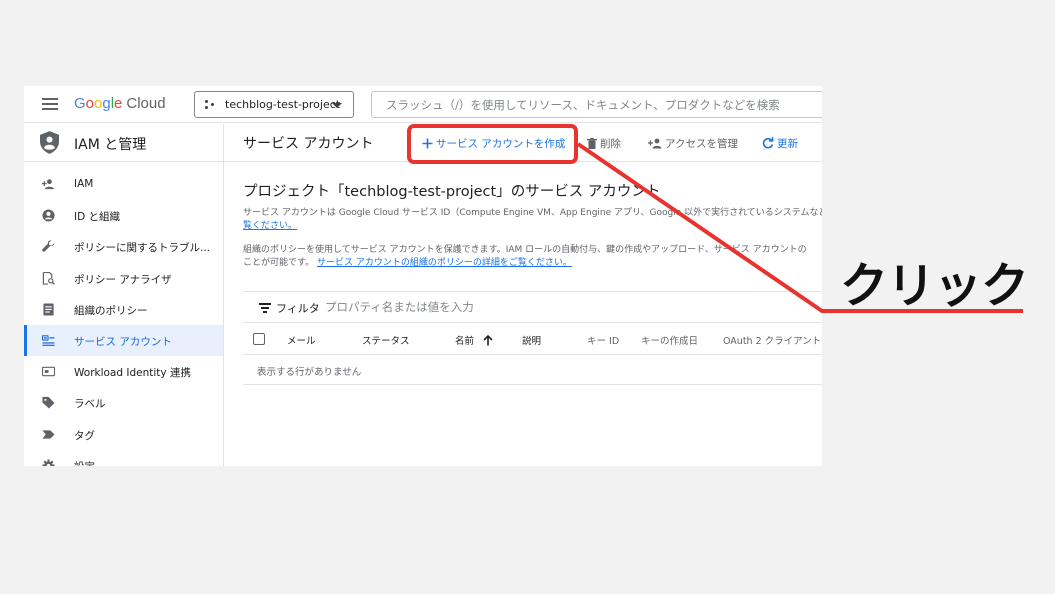 The height and width of the screenshot is (594, 1055). What do you see at coordinates (934, 286) in the screenshot?
I see `callout-text: クリック` at bounding box center [934, 286].